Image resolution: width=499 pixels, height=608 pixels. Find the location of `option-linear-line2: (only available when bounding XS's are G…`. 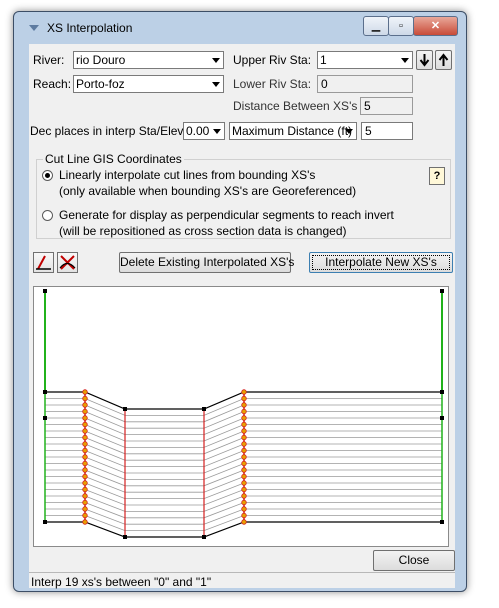

option-linear-line2: (only available when bounding XS's are G… is located at coordinates (208, 191).